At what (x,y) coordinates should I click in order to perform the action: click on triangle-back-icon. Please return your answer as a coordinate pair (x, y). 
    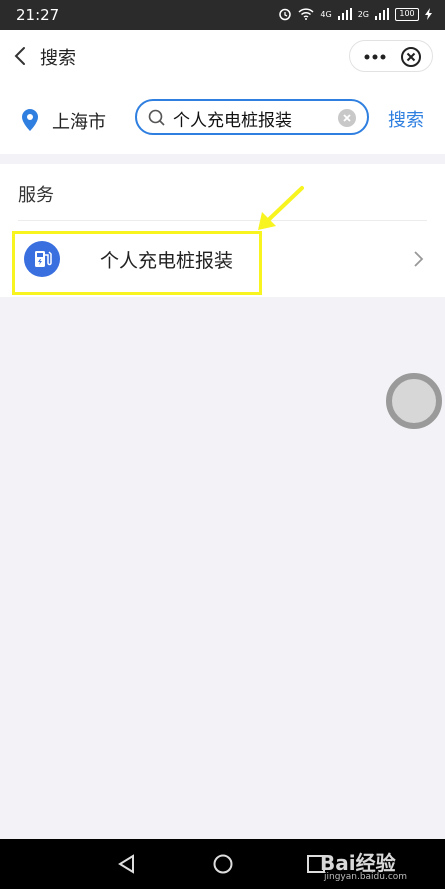
    Looking at the image, I should click on (126, 864).